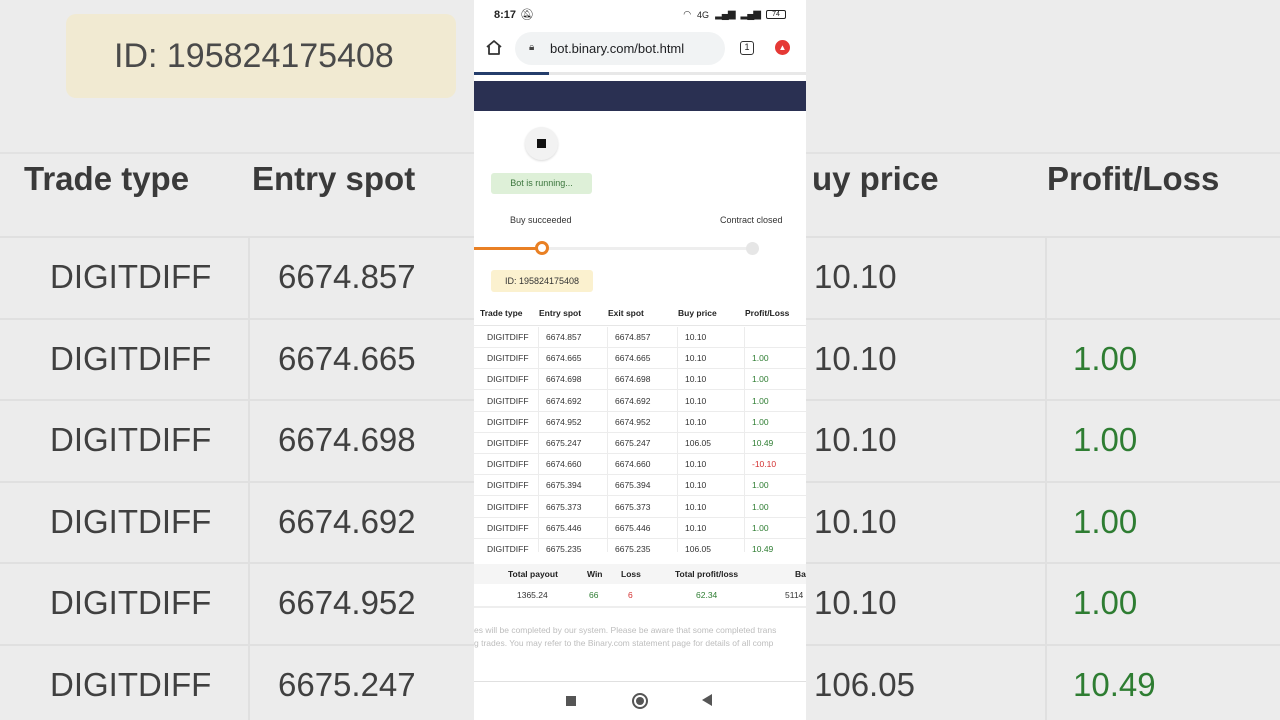 The image size is (1280, 720). What do you see at coordinates (1133, 178) in the screenshot?
I see `background-header-profit-loss: Profit/Loss` at bounding box center [1133, 178].